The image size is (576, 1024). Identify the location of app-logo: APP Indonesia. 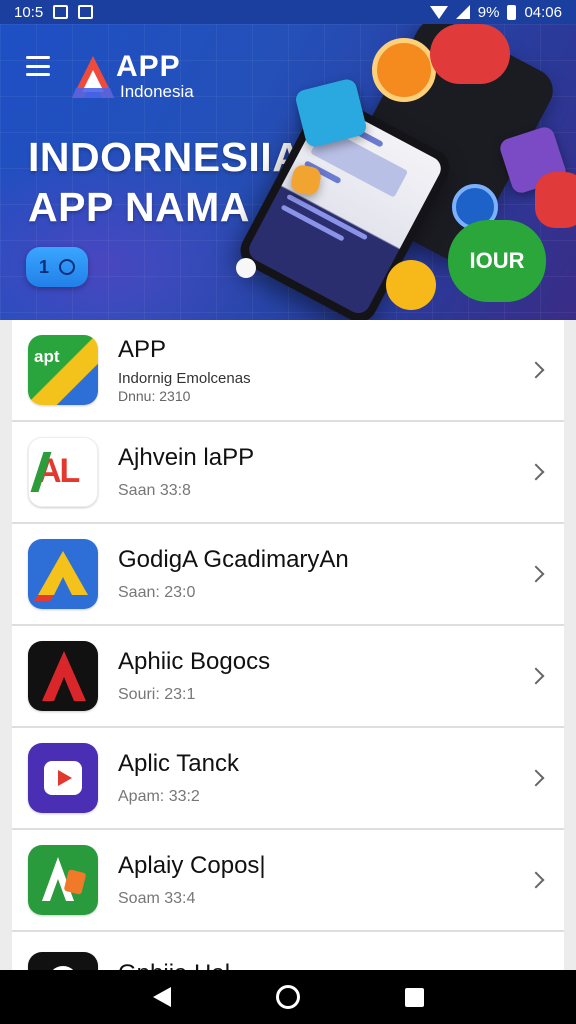
(140, 78).